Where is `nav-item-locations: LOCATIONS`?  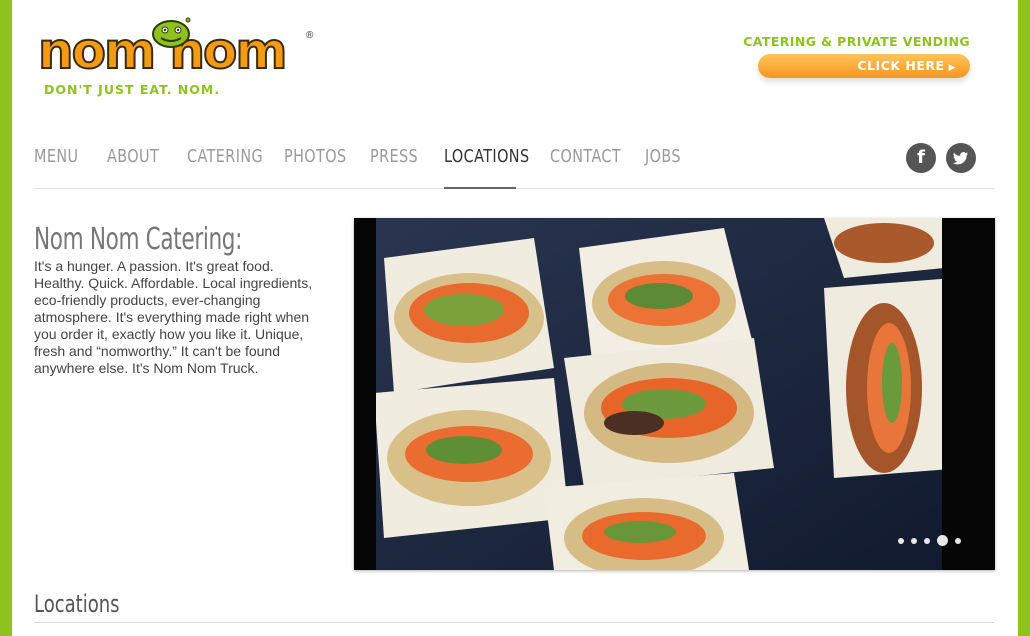
nav-item-locations: LOCATIONS is located at coordinates (487, 156).